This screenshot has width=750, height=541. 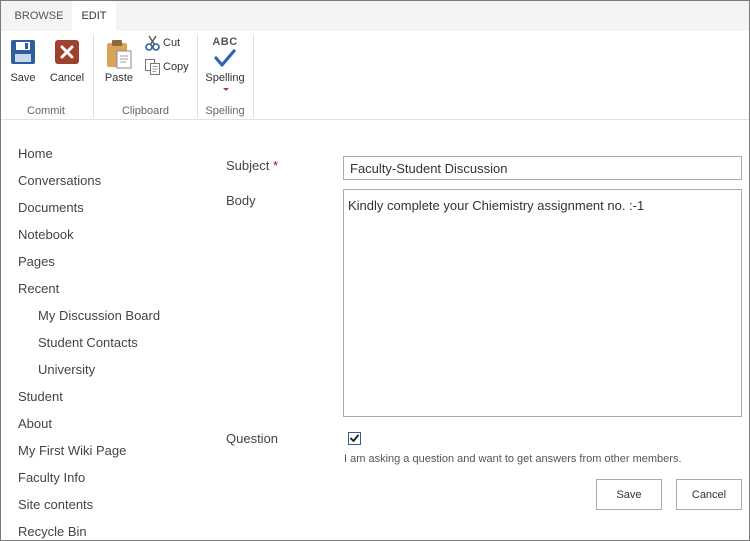 I want to click on nav-item-student-contacts: Student Contacts, so click(x=88, y=342).